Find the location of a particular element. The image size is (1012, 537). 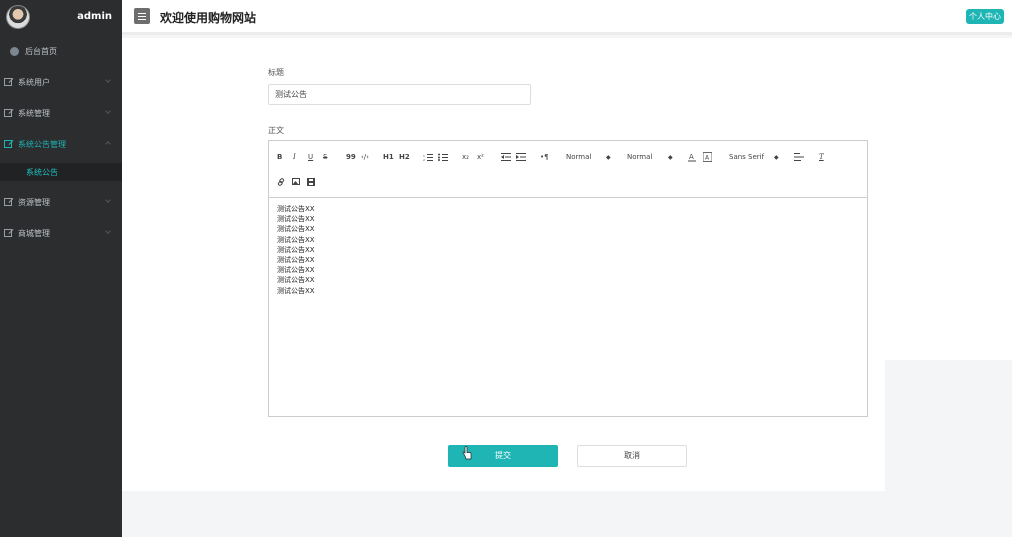

username: admin is located at coordinates (94, 16).